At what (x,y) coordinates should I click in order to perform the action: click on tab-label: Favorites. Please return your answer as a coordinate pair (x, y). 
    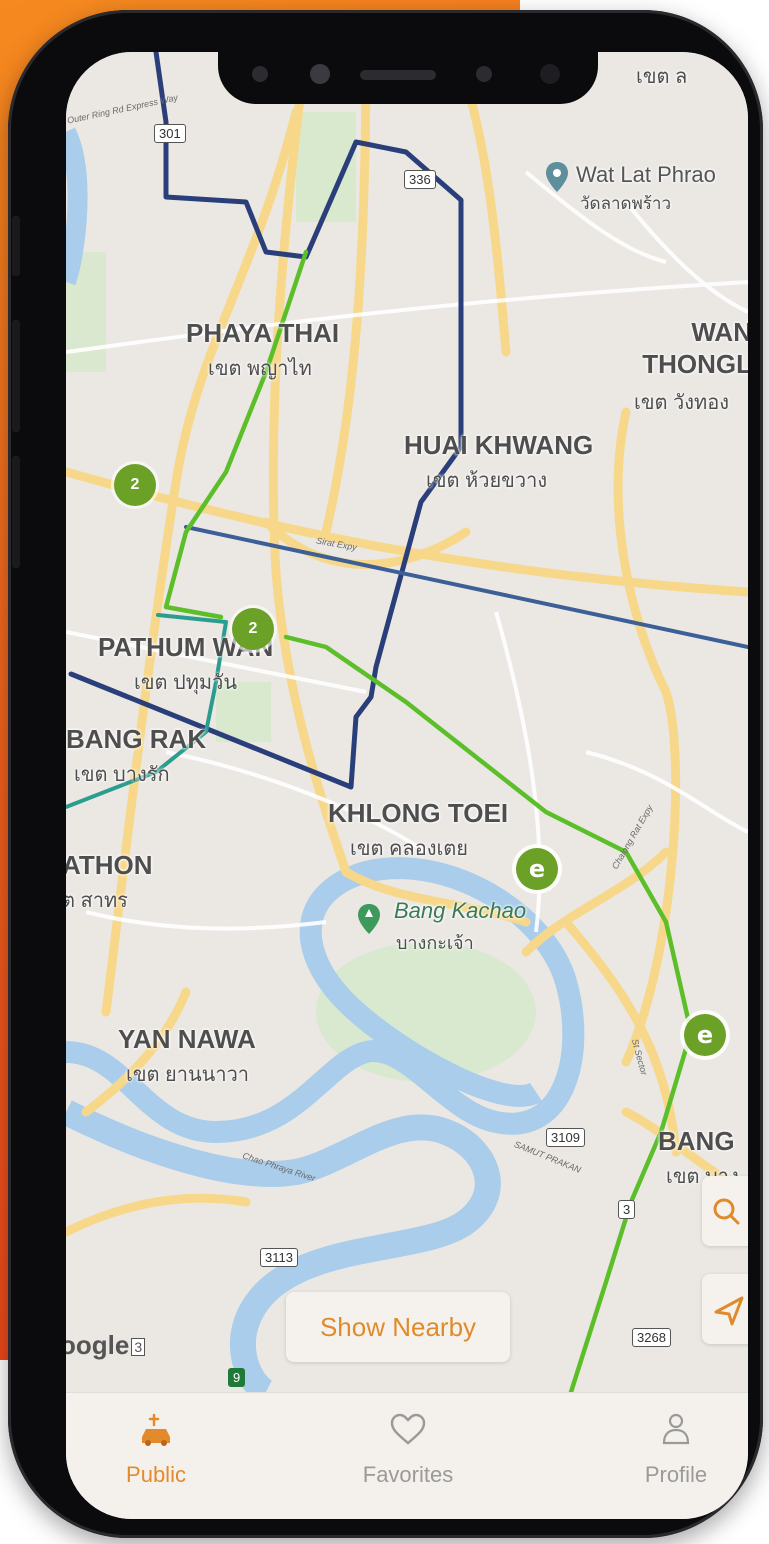
    Looking at the image, I should click on (408, 1474).